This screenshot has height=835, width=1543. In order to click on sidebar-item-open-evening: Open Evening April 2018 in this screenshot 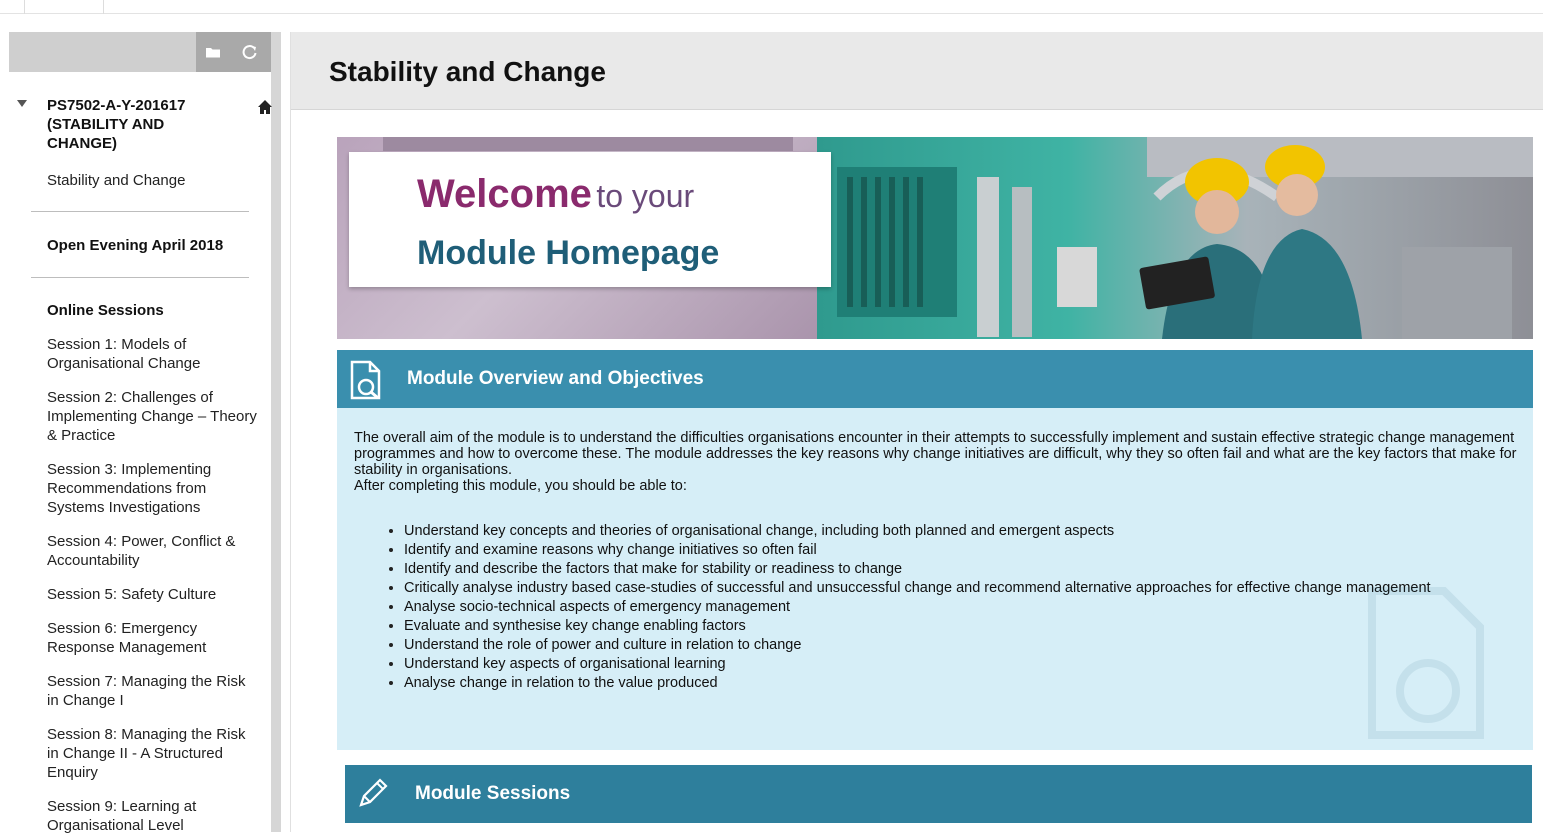, I will do `click(152, 245)`.